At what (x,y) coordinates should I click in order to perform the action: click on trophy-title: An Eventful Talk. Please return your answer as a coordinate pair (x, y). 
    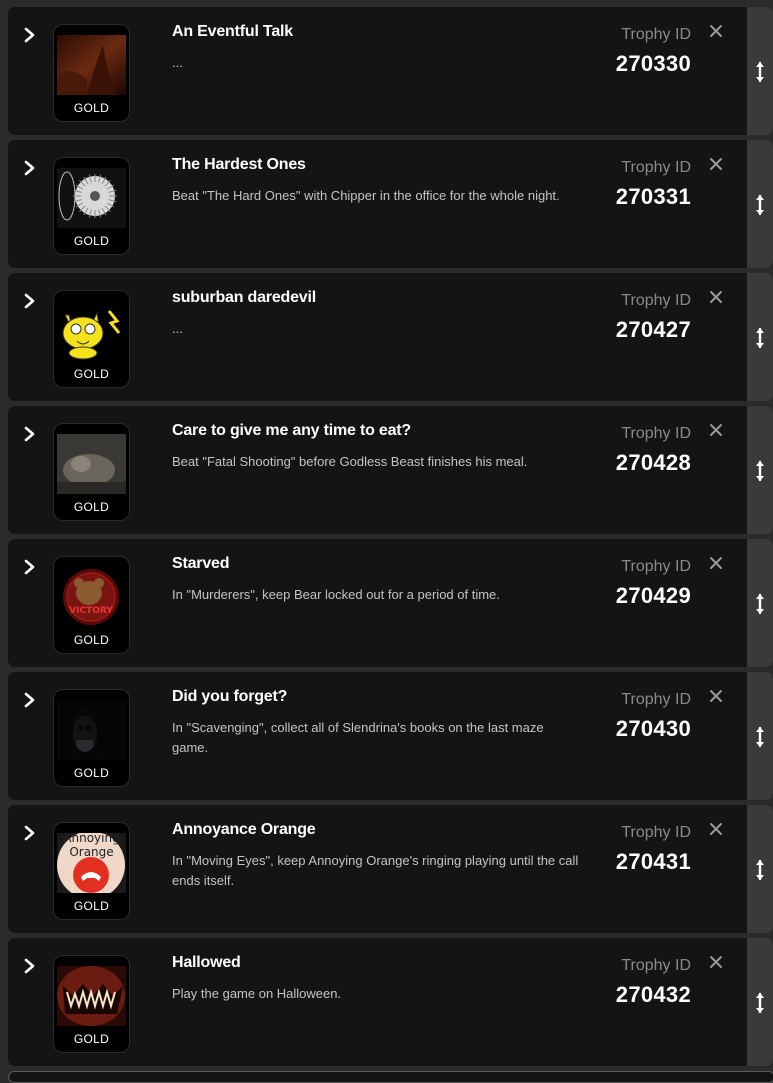
    Looking at the image, I should click on (232, 31).